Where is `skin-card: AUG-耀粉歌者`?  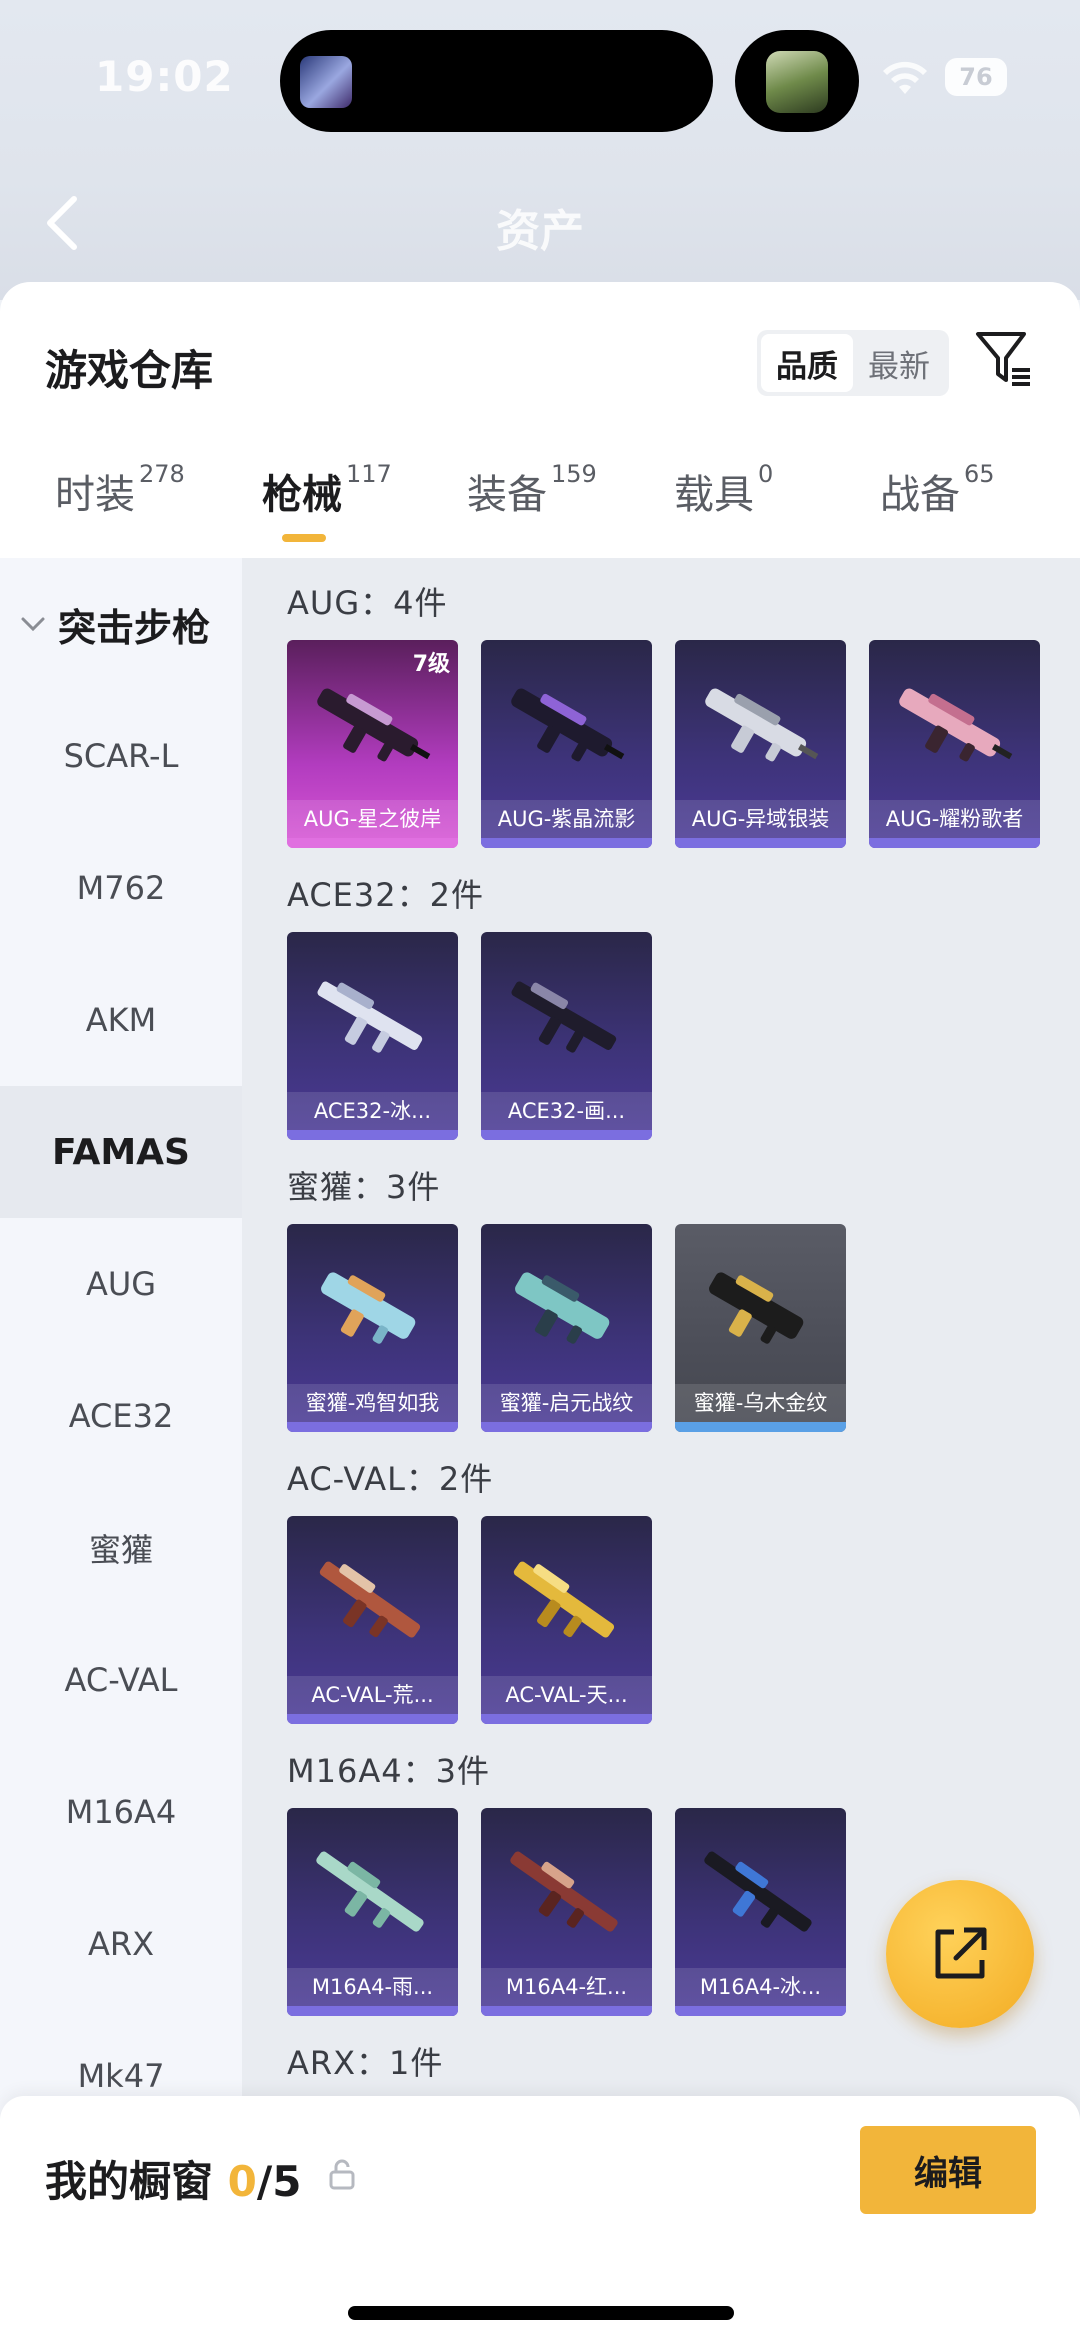 skin-card: AUG-耀粉歌者 is located at coordinates (954, 744).